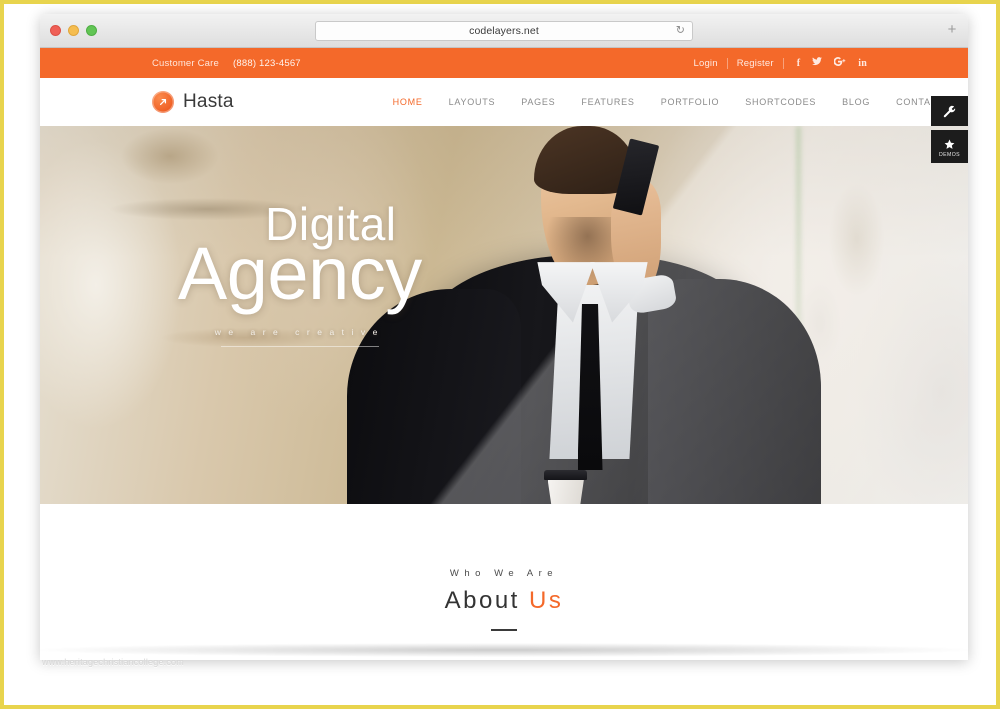  What do you see at coordinates (862, 63) in the screenshot?
I see `linkedin-icon: in` at bounding box center [862, 63].